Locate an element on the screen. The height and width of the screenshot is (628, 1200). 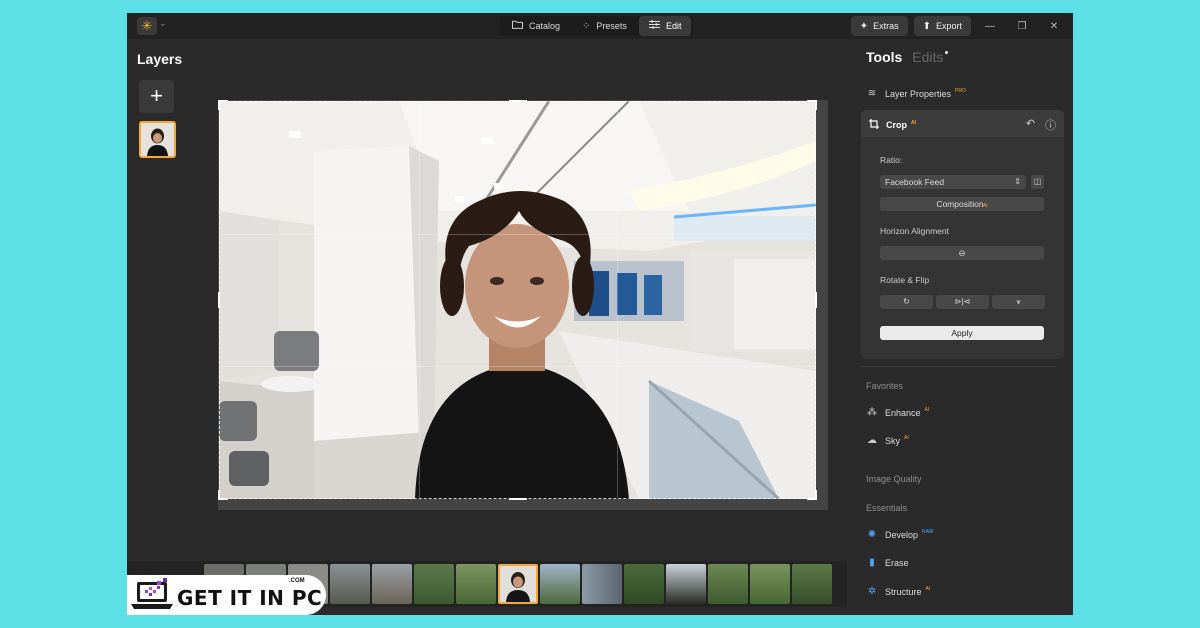
flip-horizontal-button: ⊳|⊲ is located at coordinates (962, 302).